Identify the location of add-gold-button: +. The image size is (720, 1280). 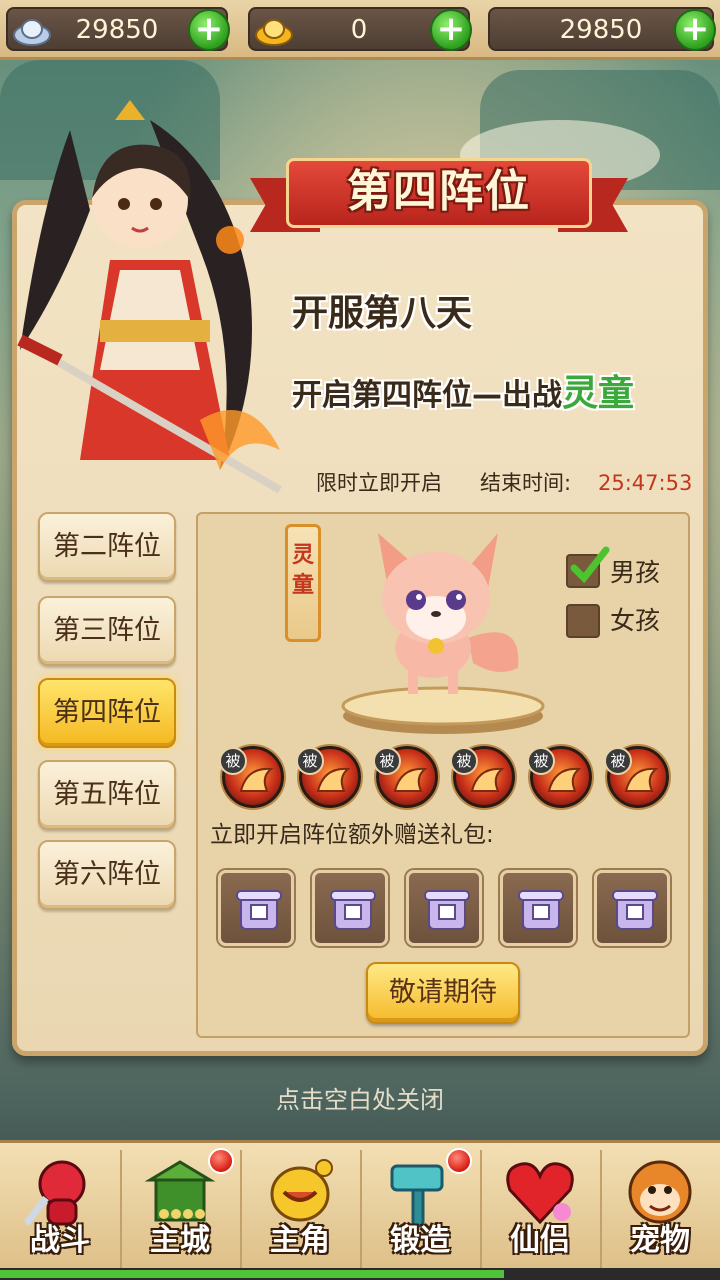
(451, 30).